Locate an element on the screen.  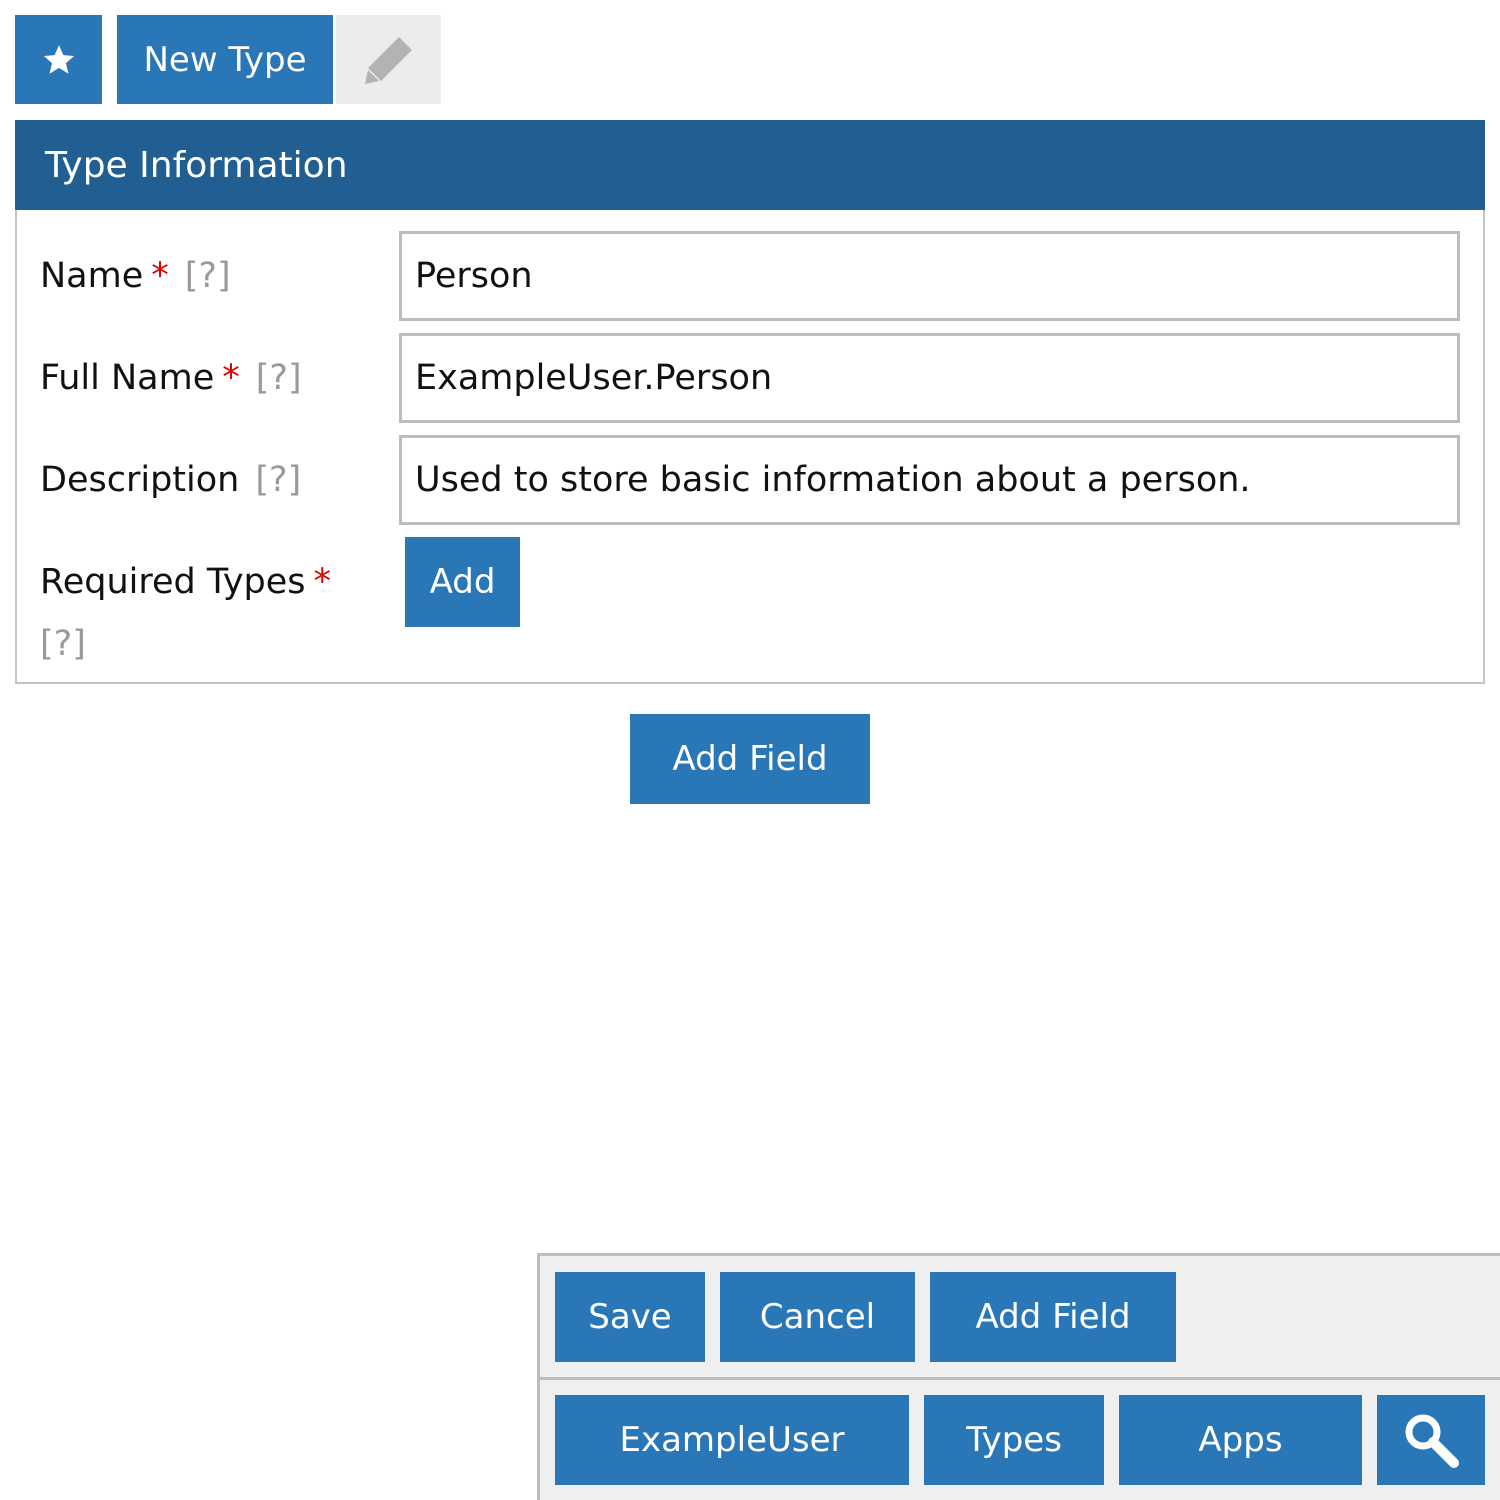
nav-types-button: Types is located at coordinates (1014, 1440).